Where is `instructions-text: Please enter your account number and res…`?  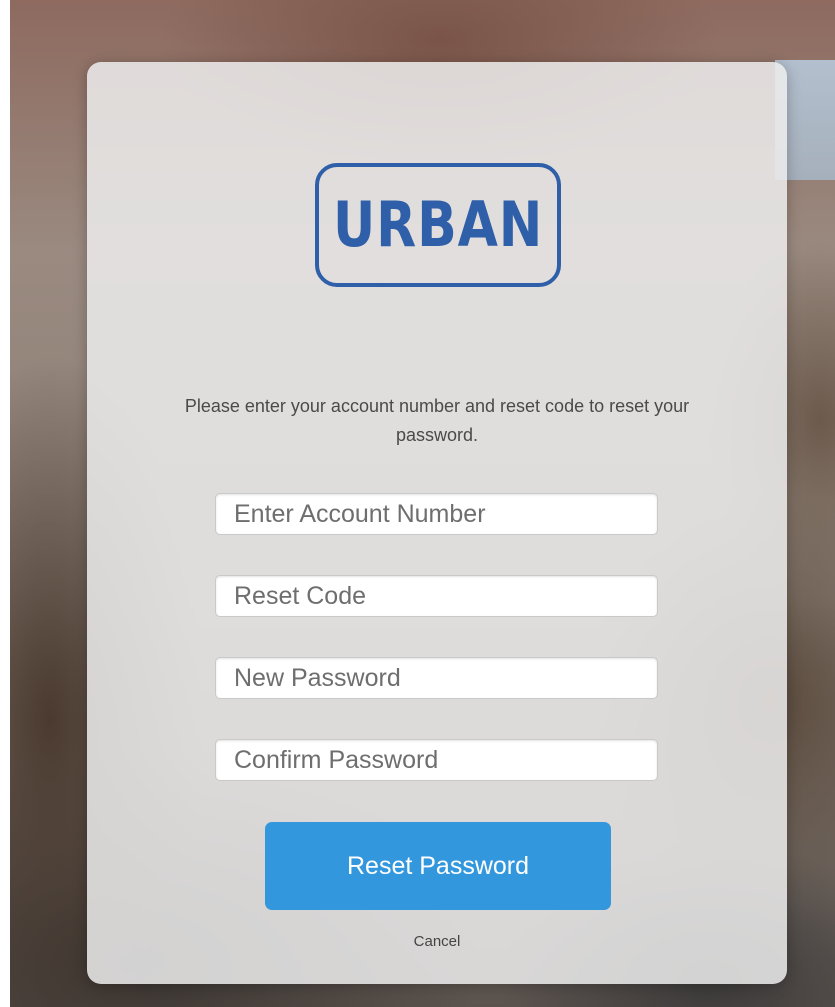 instructions-text: Please enter your account number and res… is located at coordinates (437, 420).